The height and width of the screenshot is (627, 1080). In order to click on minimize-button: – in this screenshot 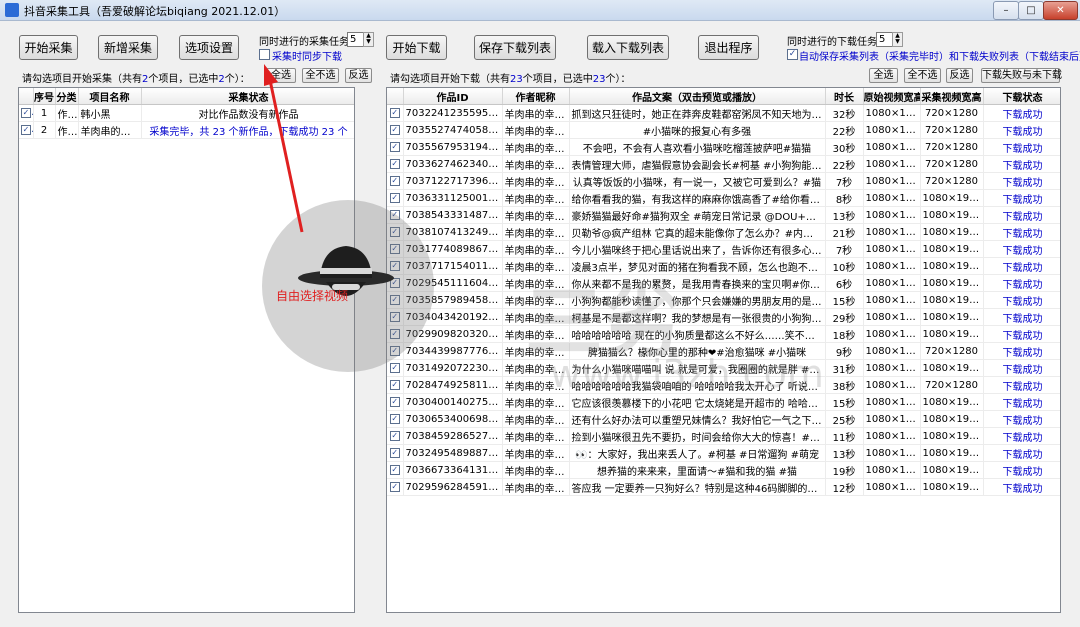, I will do `click(1006, 10)`.